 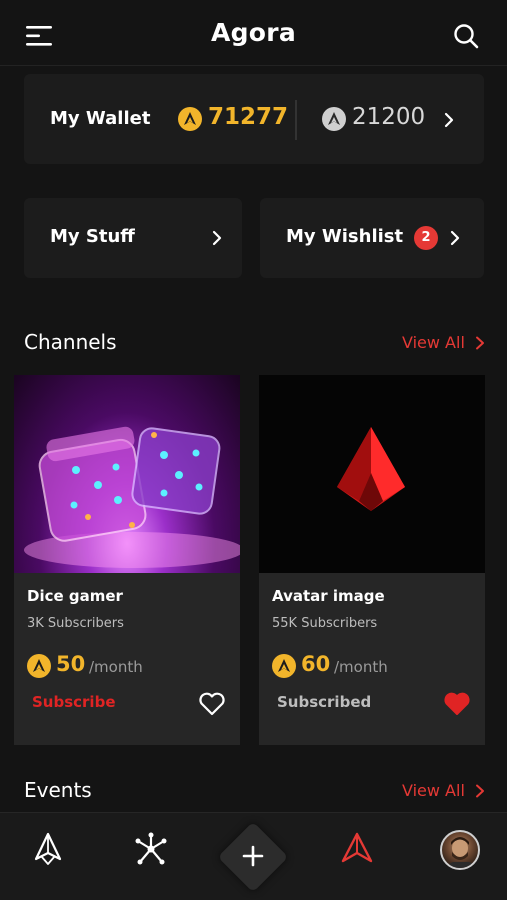 I want to click on subscribe-button: Subscribe, so click(x=74, y=702).